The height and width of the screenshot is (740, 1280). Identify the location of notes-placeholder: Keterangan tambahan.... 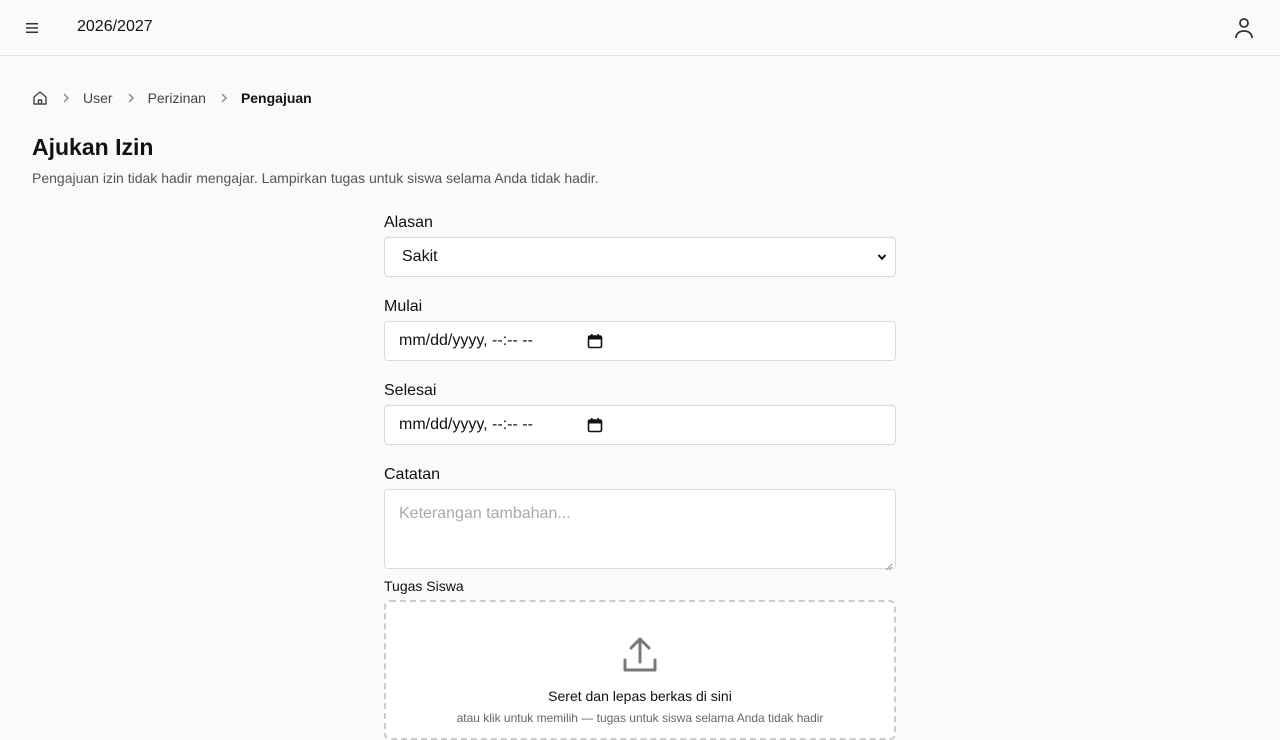
(485, 513).